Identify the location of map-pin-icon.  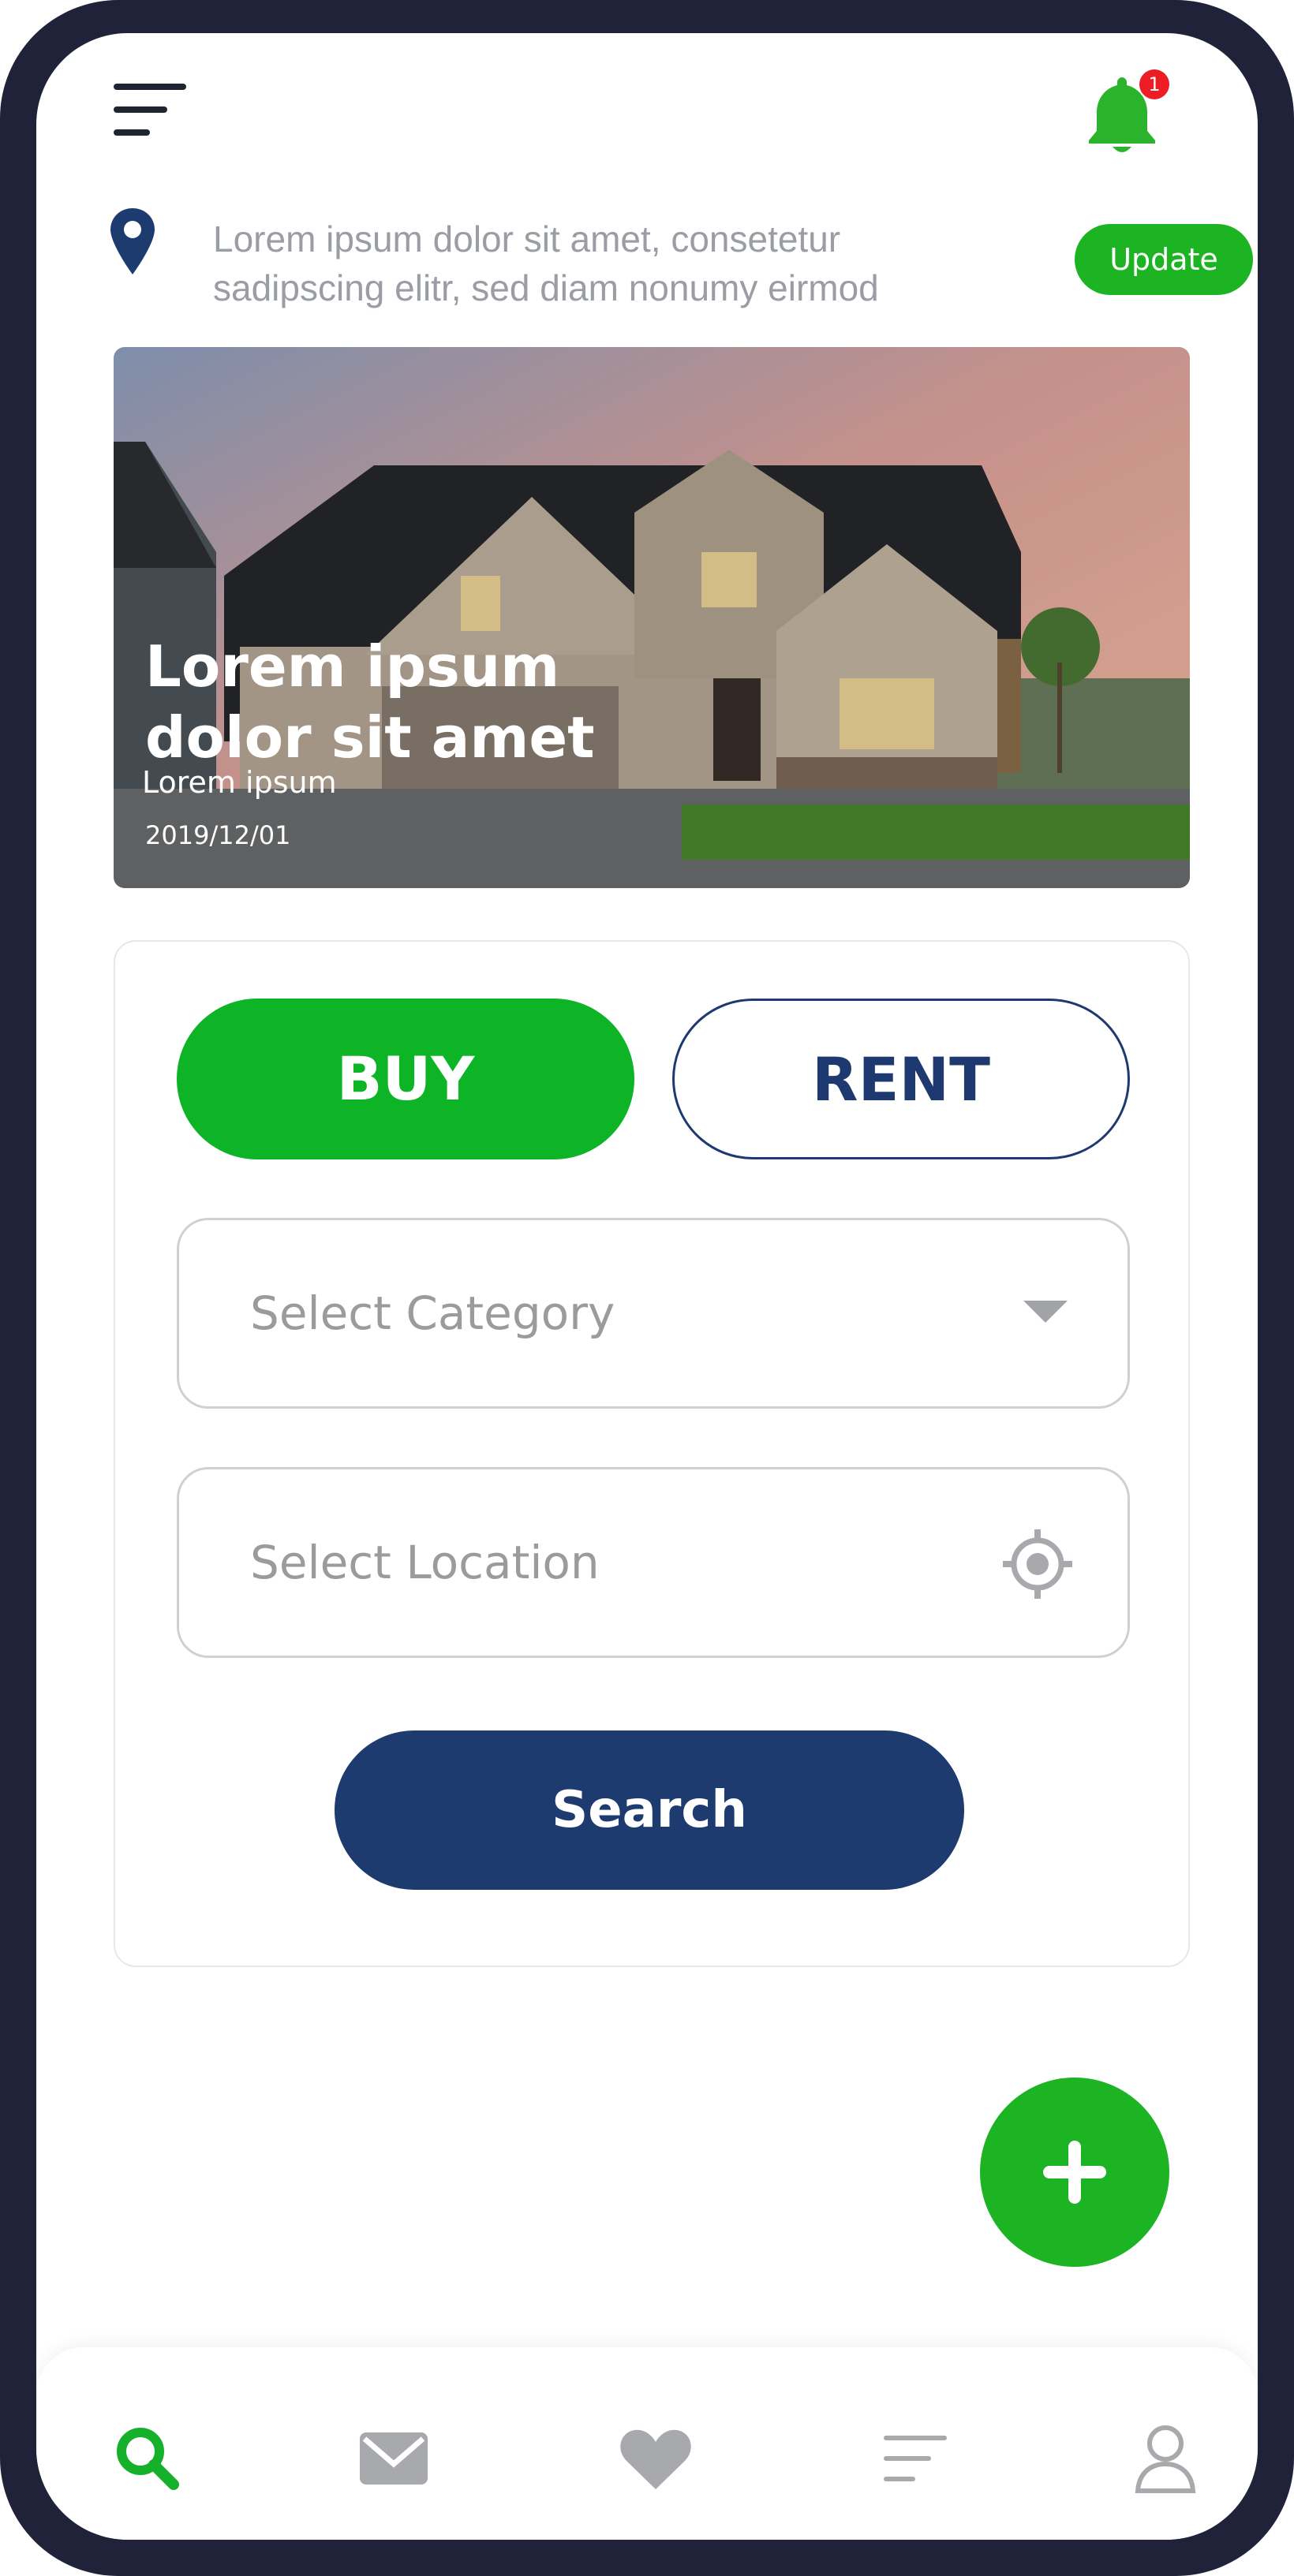
(133, 241).